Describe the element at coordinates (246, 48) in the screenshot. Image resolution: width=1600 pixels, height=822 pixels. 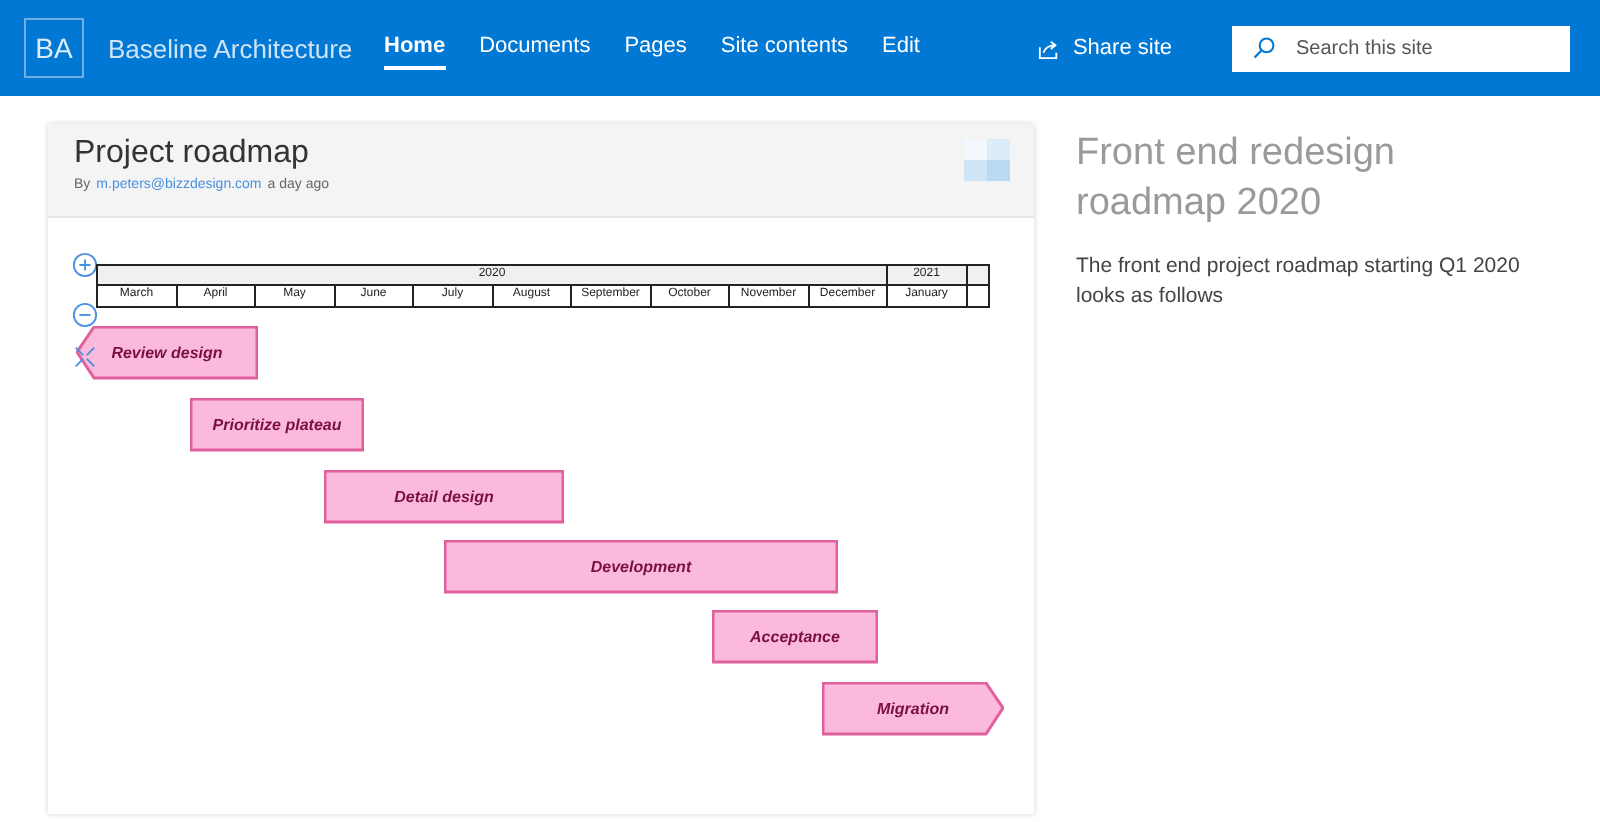
I see `site-title: Baseline Architecture` at that location.